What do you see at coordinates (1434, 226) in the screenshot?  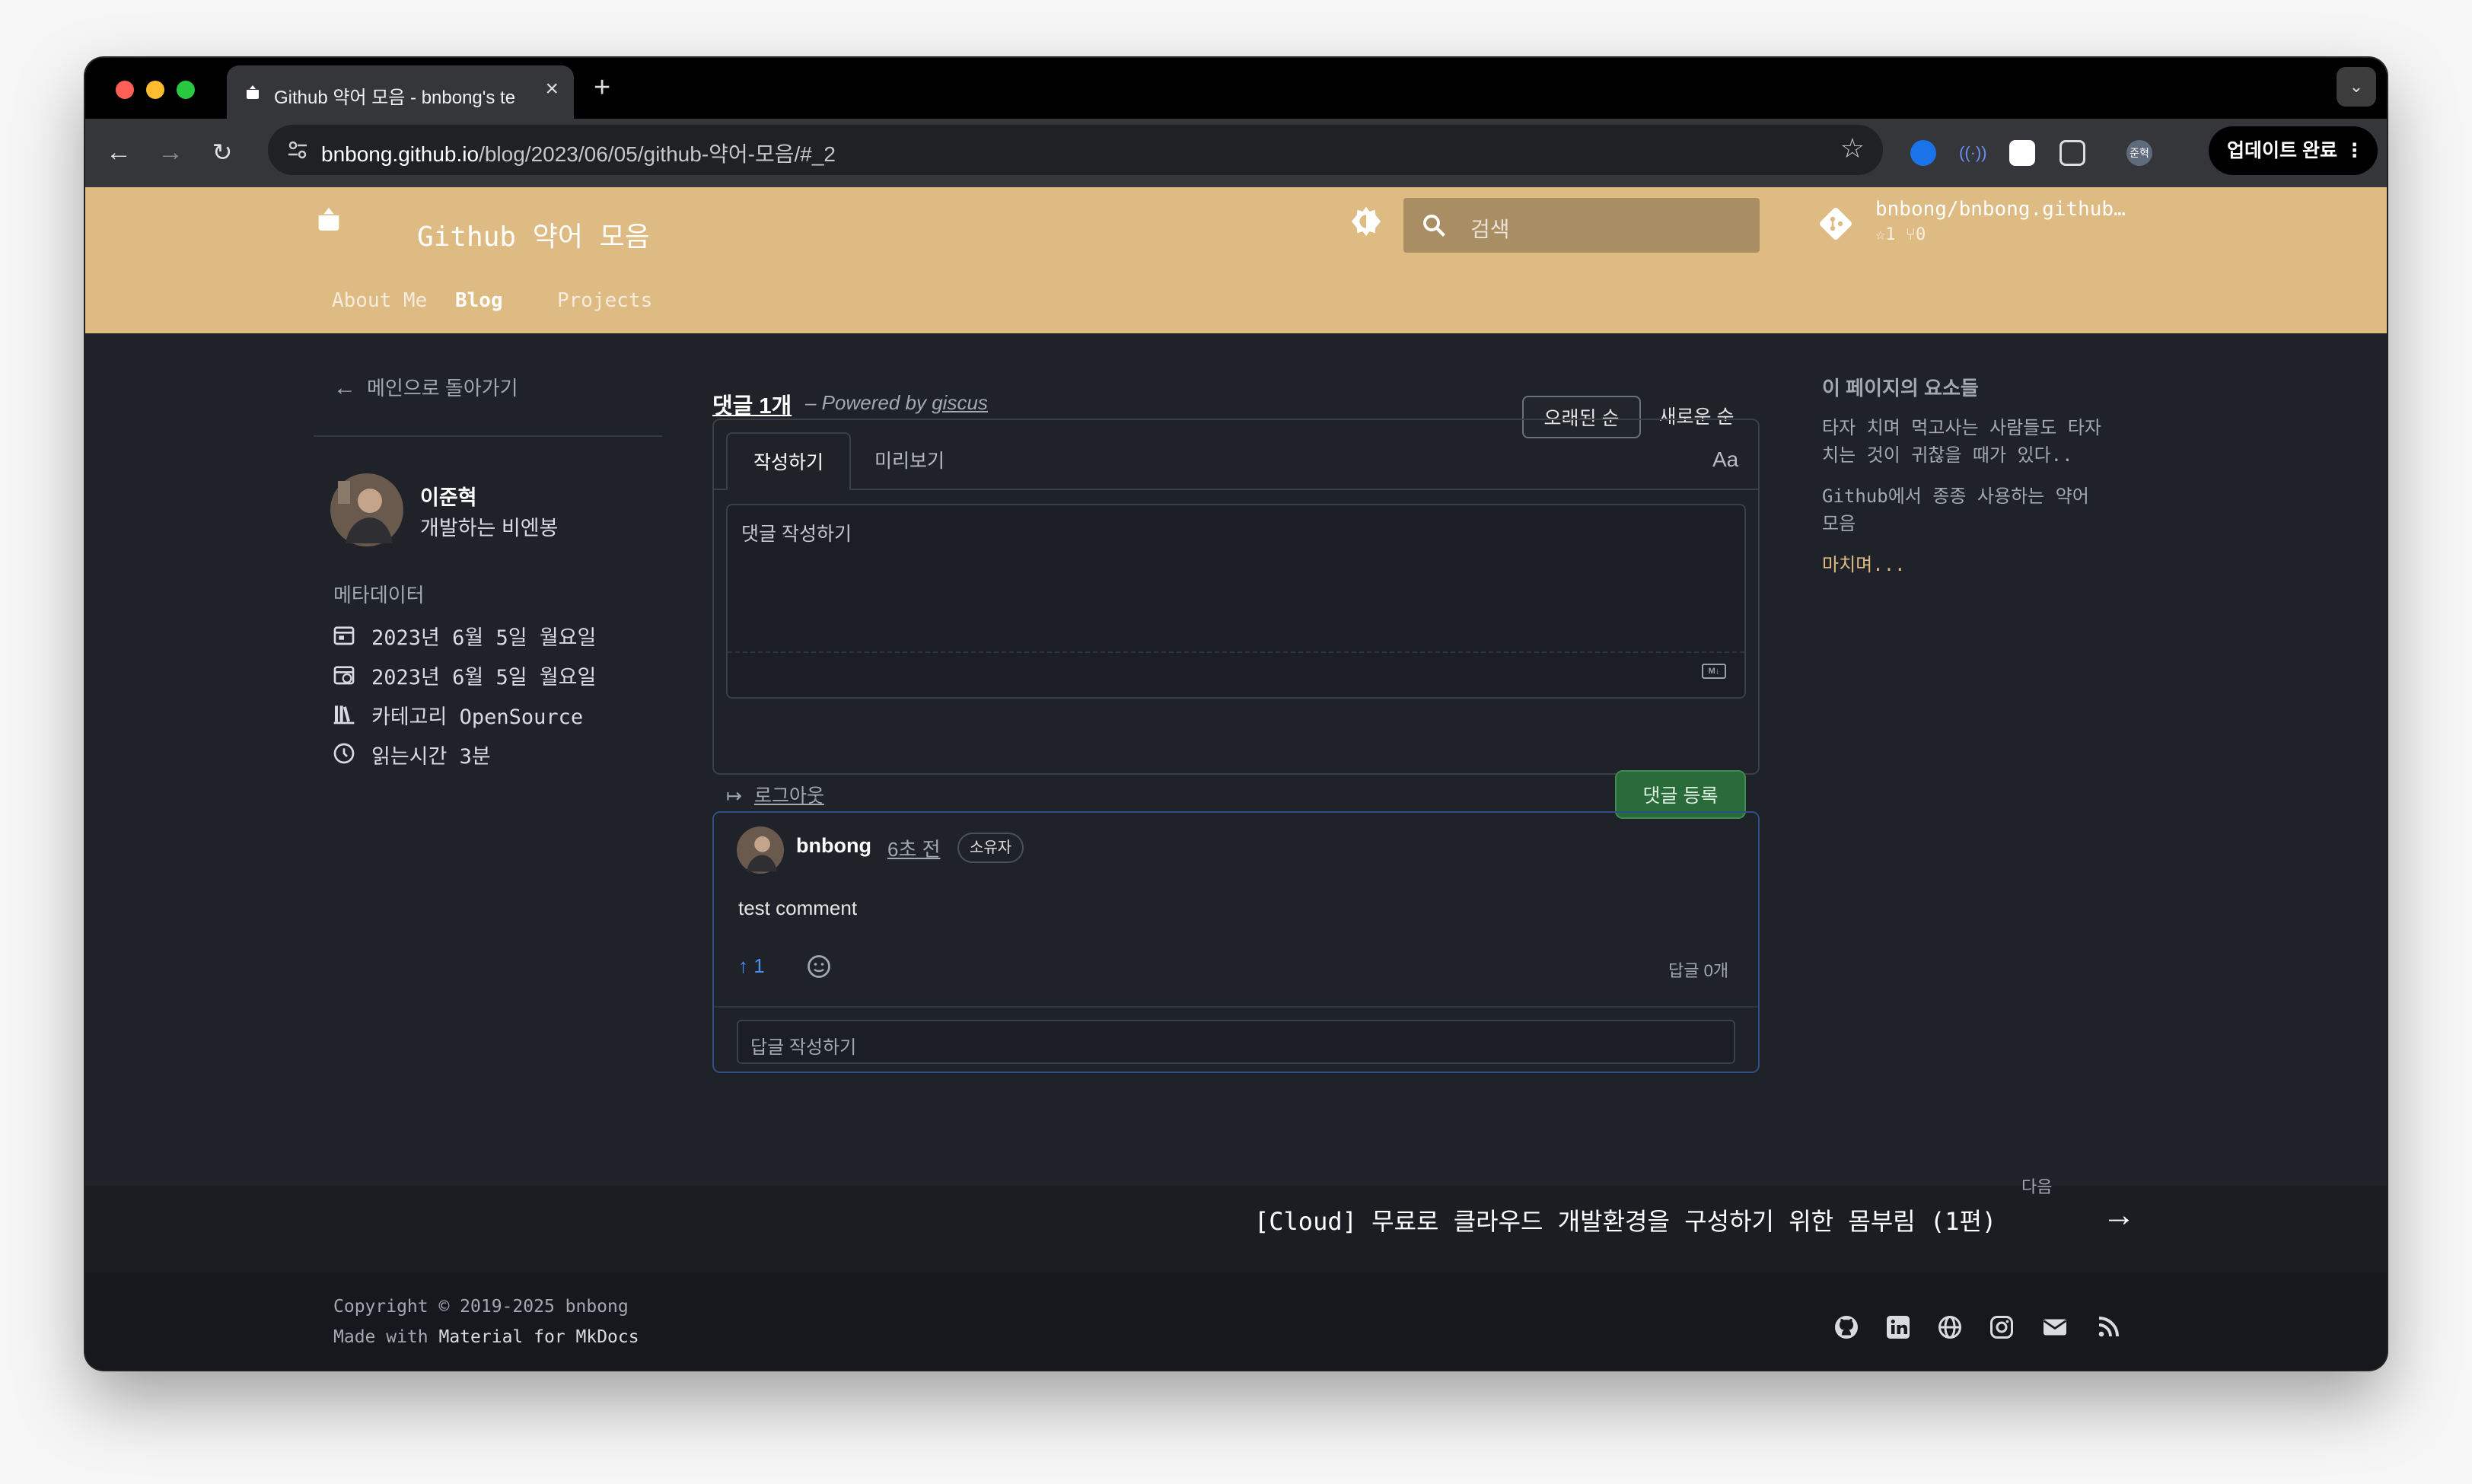 I see `search-icon` at bounding box center [1434, 226].